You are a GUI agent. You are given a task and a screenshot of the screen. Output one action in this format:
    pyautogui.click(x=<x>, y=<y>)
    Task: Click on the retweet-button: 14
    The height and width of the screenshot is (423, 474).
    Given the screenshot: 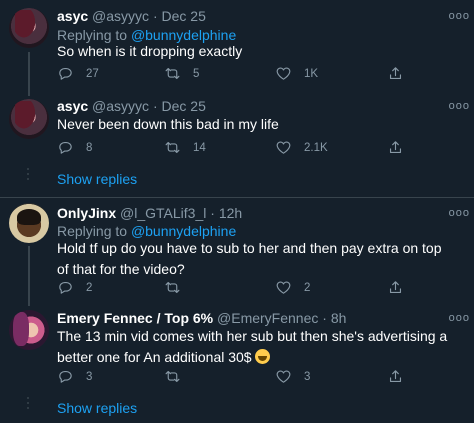 What is the action you would take?
    pyautogui.click(x=185, y=147)
    